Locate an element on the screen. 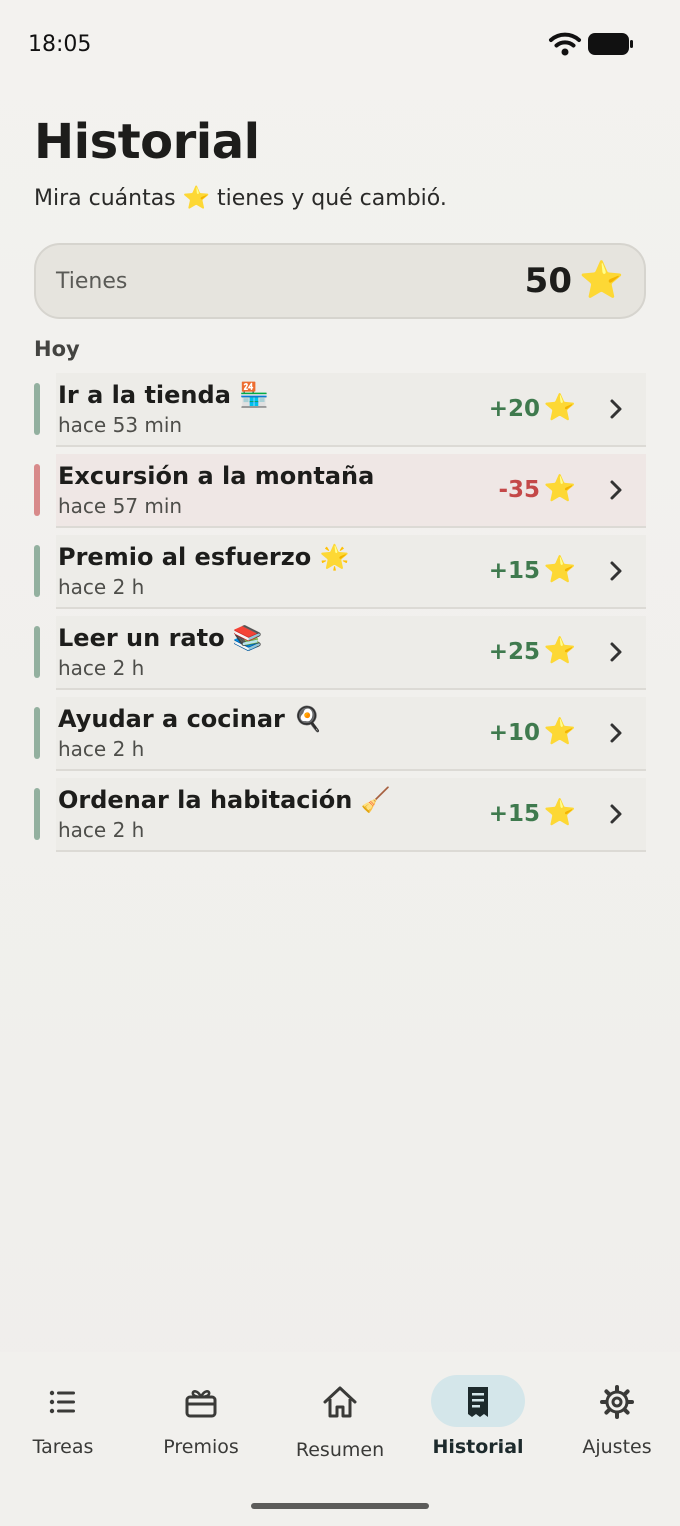 This screenshot has height=1526, width=680. nav-item-historial: Historial is located at coordinates (478, 1422).